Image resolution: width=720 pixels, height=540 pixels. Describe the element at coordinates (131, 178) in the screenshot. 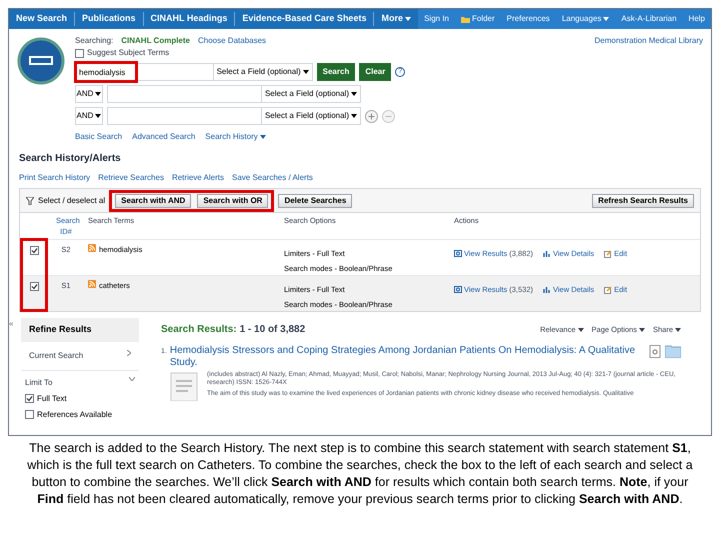

I see `history-link: Retrieve Searches` at that location.